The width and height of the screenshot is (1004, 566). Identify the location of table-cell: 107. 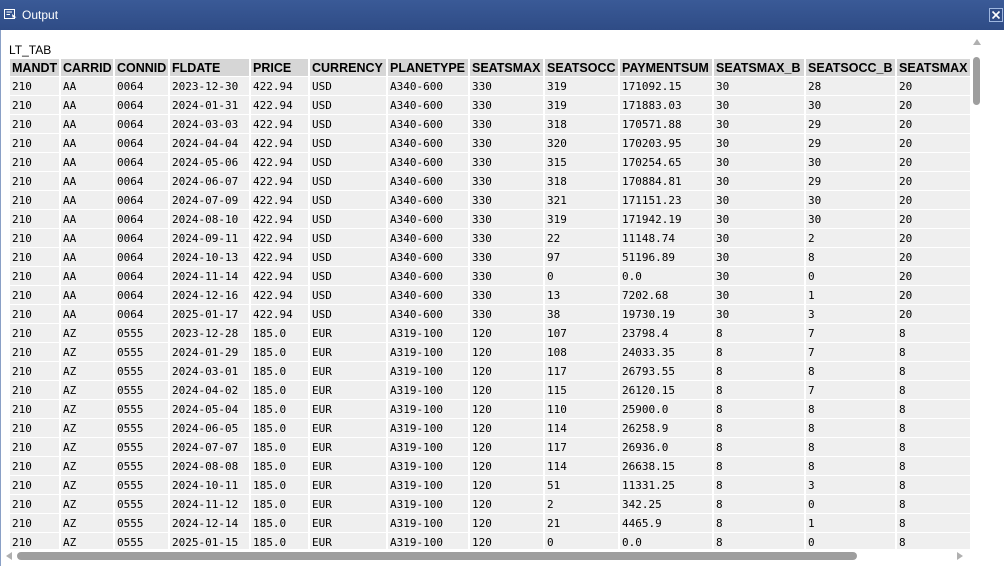
(582, 333).